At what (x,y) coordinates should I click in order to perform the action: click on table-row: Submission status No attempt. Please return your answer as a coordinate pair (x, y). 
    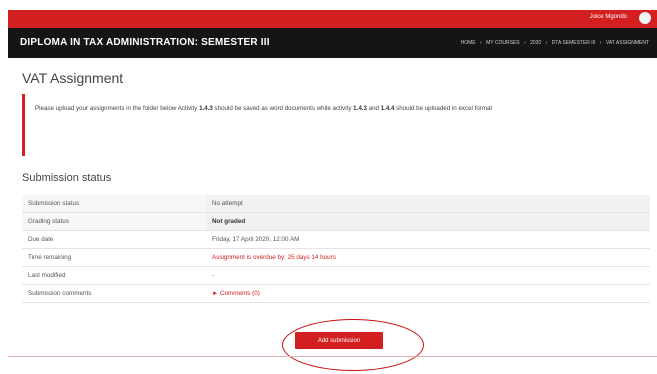
    Looking at the image, I should click on (336, 204).